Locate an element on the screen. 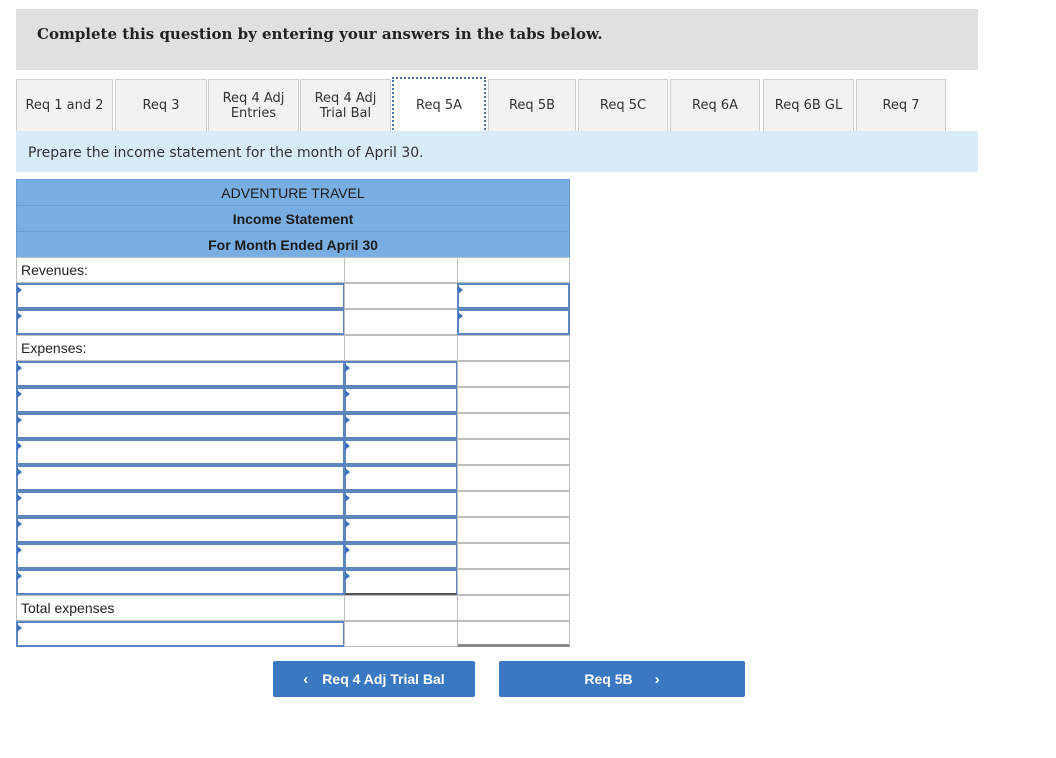 This screenshot has width=1056, height=758. next-req-5b-button: Req 5B › is located at coordinates (622, 679).